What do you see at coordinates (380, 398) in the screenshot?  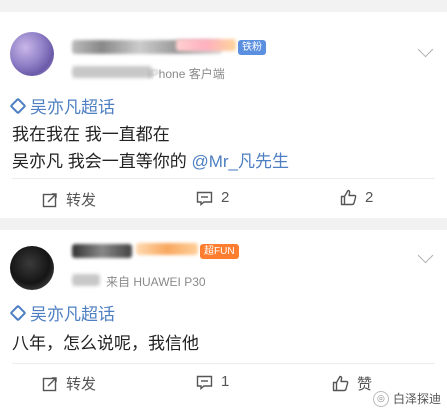 I see `watermark-logo-icon: ◎` at bounding box center [380, 398].